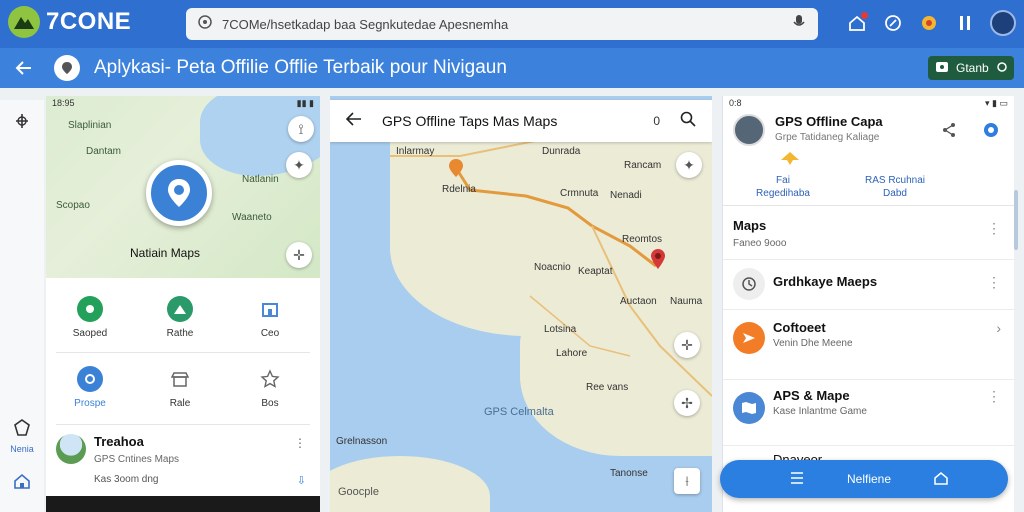  I want to click on rail-item-label: Nenia, so click(22, 449).